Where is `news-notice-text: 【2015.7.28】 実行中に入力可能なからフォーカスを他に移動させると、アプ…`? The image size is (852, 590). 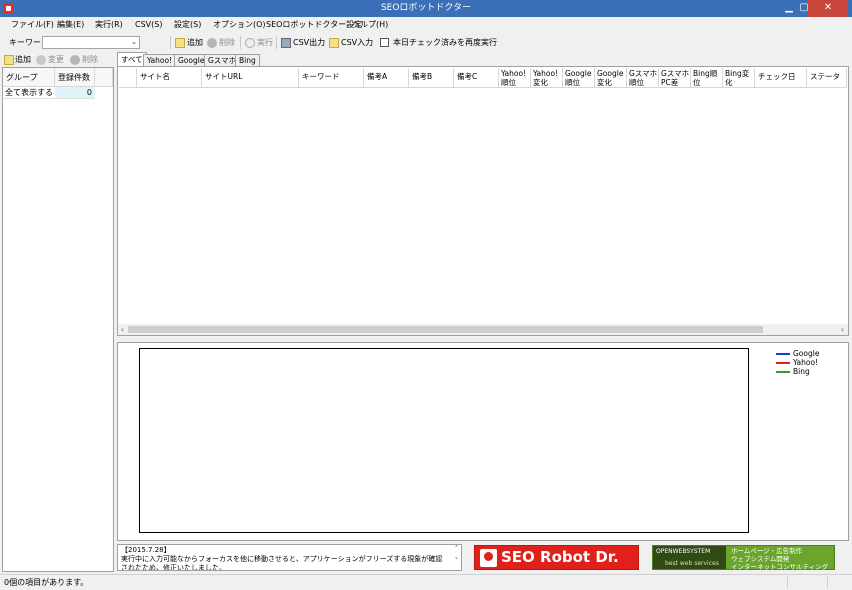
news-notice-text: 【2015.7.28】 実行中に入力可能なからフォーカスを他に移動させると、アプ… is located at coordinates (282, 558).